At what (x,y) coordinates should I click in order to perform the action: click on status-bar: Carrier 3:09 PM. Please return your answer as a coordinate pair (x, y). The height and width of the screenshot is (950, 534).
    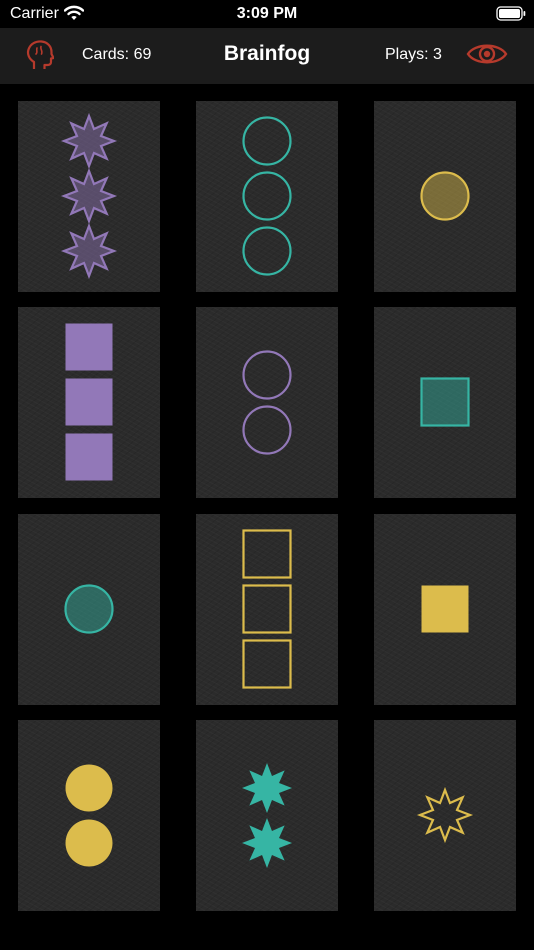
    Looking at the image, I should click on (267, 14).